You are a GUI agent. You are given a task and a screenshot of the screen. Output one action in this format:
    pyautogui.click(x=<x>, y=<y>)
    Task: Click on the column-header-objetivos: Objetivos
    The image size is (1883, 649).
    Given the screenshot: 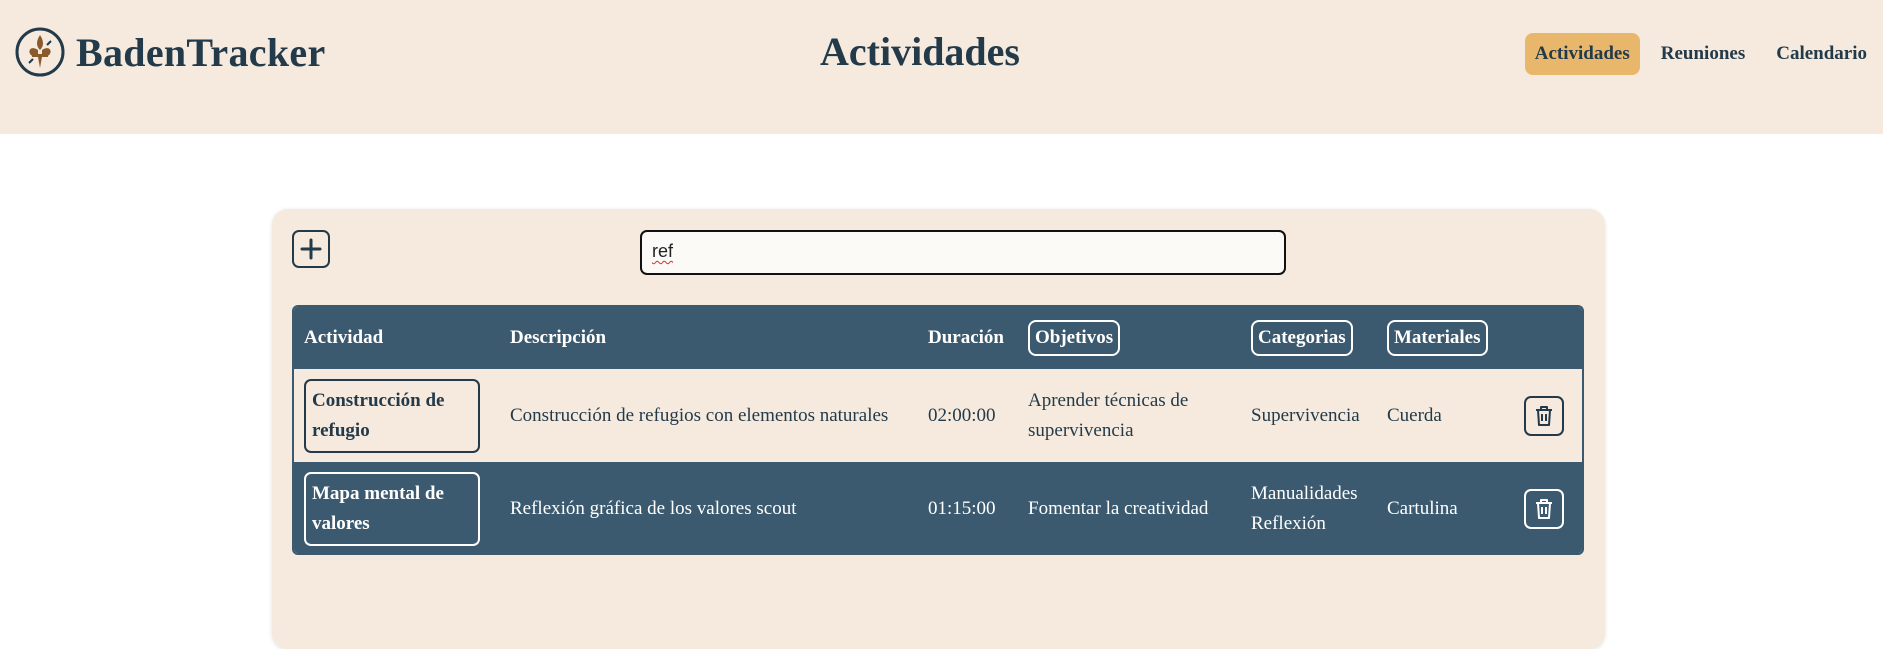 What is the action you would take?
    pyautogui.click(x=1074, y=338)
    